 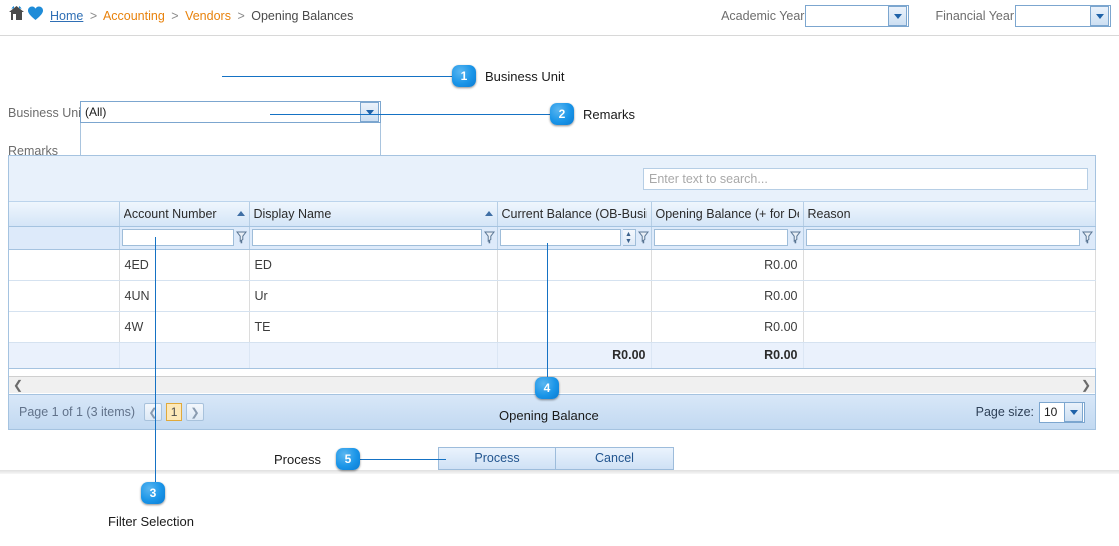 What do you see at coordinates (177, 237) in the screenshot?
I see `filter-input-account-number` at bounding box center [177, 237].